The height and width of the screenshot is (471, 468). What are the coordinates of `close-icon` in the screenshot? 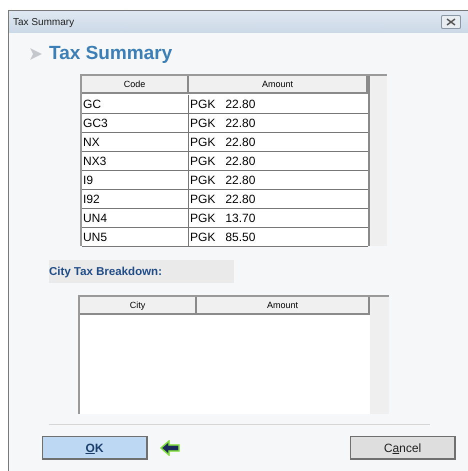 It's located at (451, 22).